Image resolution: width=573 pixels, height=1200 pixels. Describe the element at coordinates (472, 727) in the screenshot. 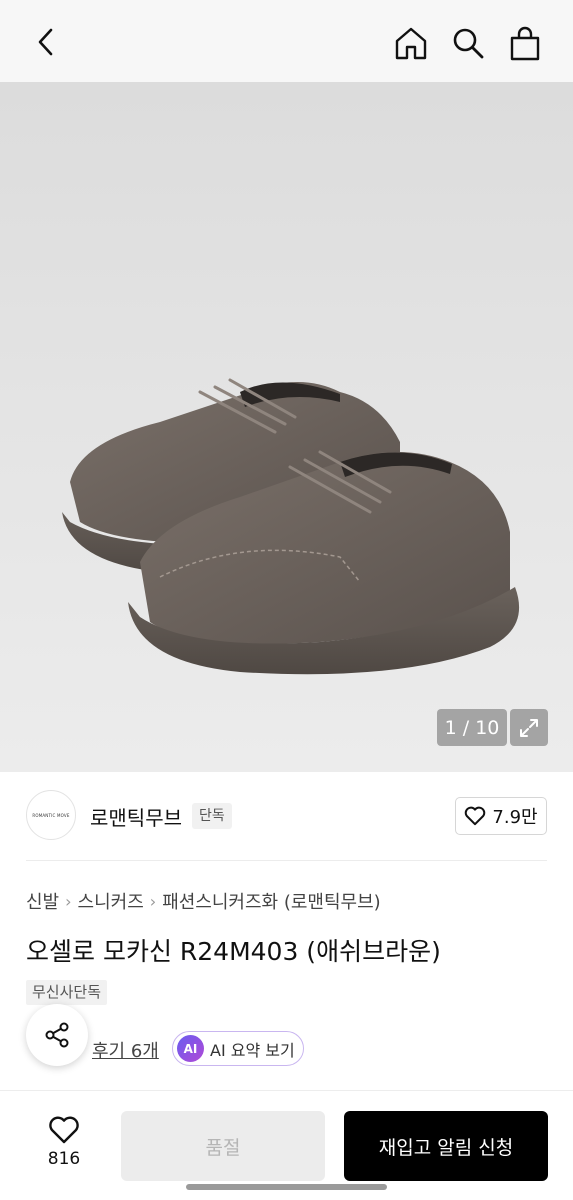

I see `image-pager: 1 / 10` at that location.